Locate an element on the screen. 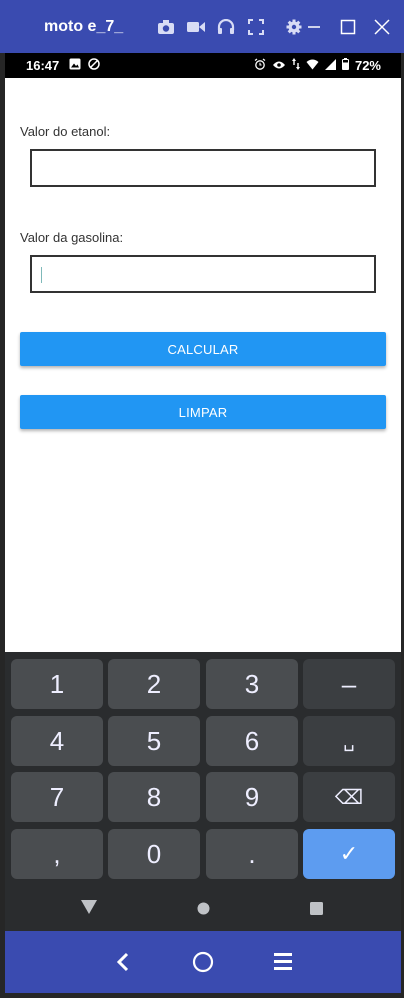  signal-icon is located at coordinates (330, 65).